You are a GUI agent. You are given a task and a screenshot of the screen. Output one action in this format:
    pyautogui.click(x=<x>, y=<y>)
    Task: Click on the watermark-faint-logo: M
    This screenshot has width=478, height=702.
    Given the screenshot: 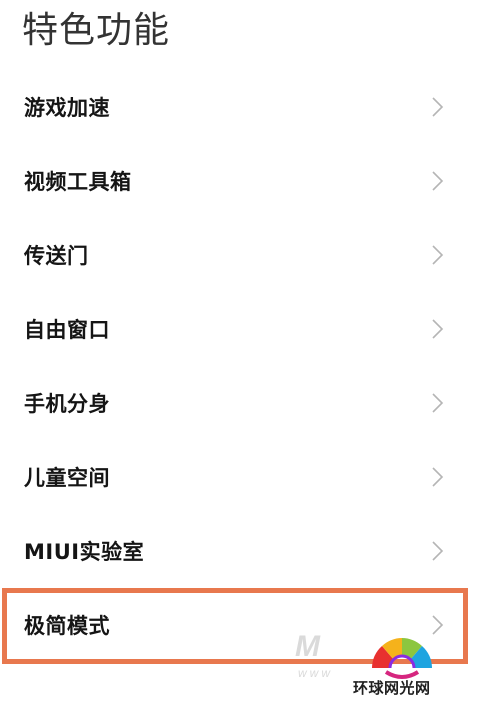 What is the action you would take?
    pyautogui.click(x=307, y=646)
    